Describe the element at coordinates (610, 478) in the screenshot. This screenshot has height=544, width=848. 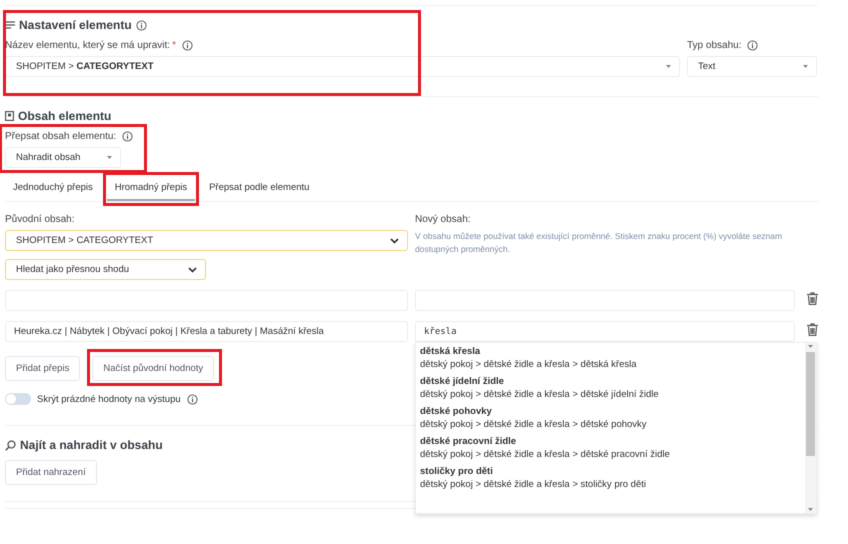
I see `suggestion-item: stoličky pro děti dětský pokoj > dětské židle a křesla > stoličky pro děti` at that location.